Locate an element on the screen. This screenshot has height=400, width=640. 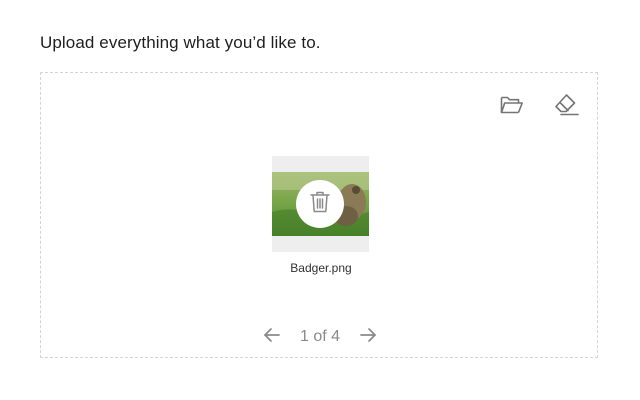
clear-all-button is located at coordinates (567, 105).